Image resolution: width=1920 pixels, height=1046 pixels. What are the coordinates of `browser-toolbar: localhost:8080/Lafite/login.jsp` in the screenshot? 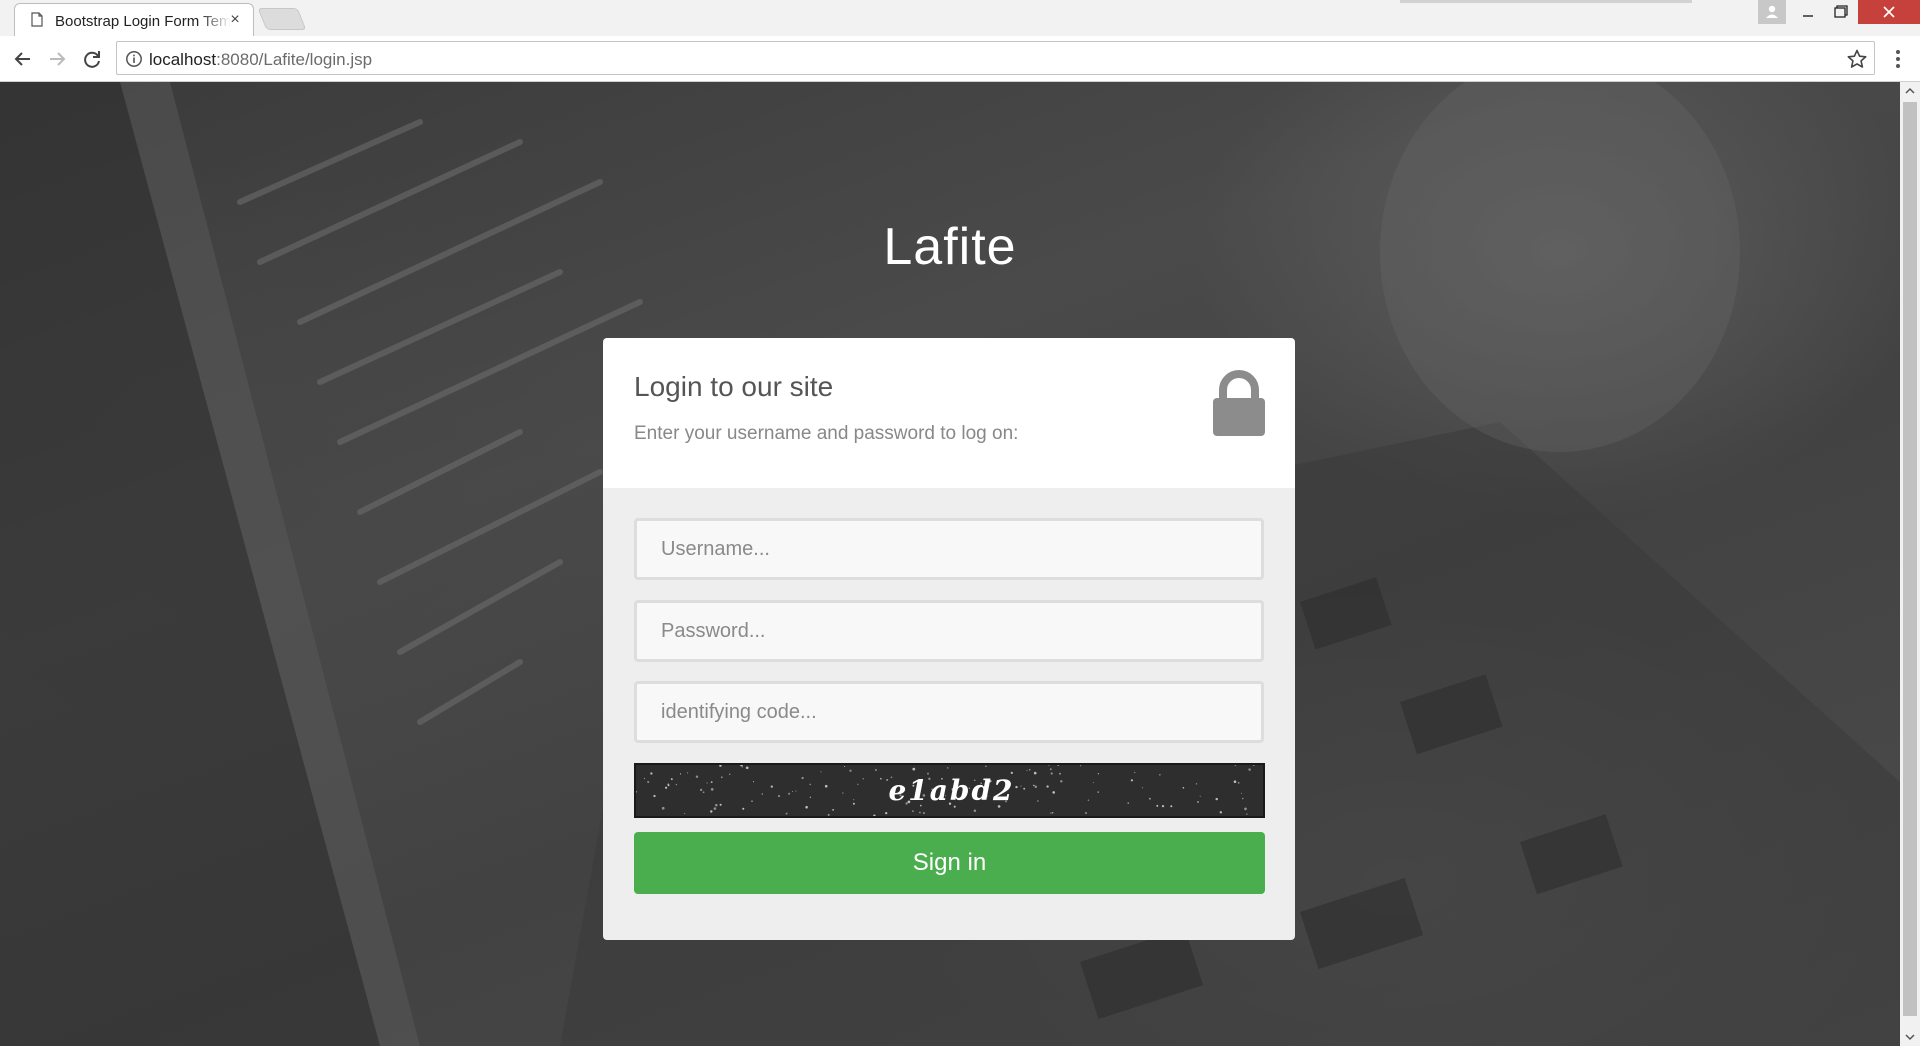 It's located at (960, 59).